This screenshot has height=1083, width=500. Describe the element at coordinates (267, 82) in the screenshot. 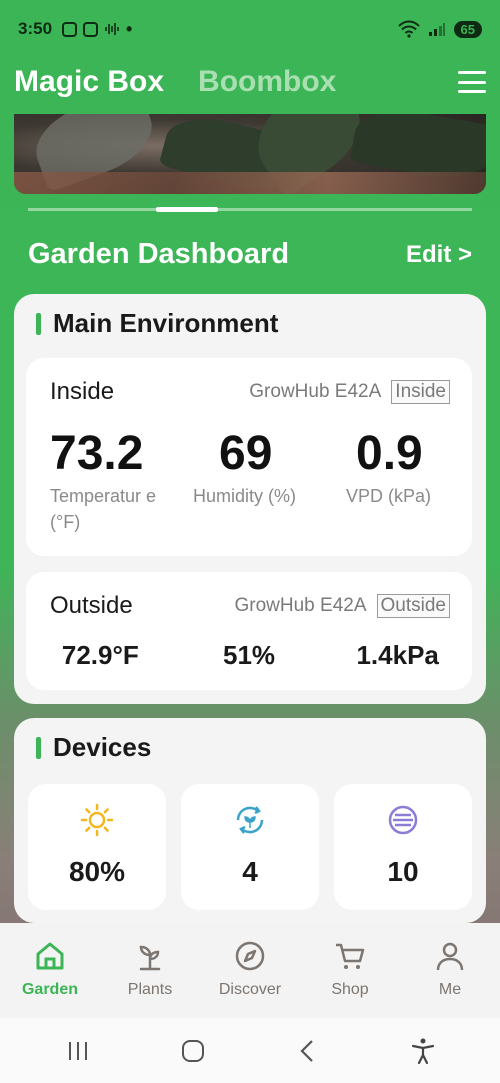

I see `tab-boombox: Boombox` at that location.